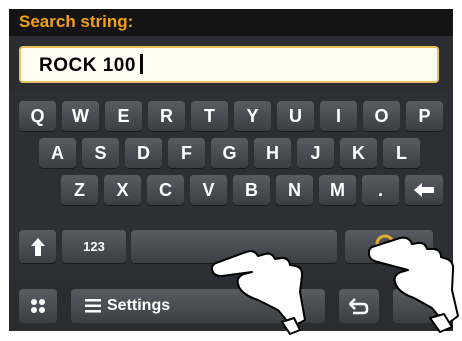 Image resolution: width=462 pixels, height=341 pixels. What do you see at coordinates (424, 116) in the screenshot?
I see `key-p: P` at bounding box center [424, 116].